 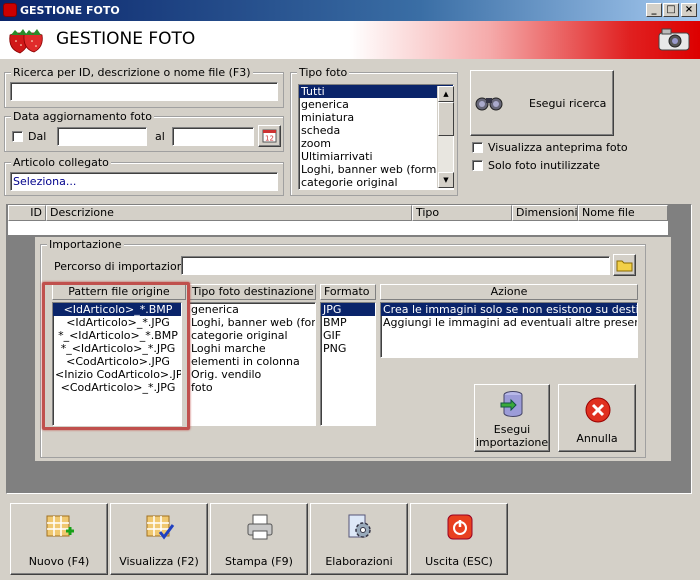 What do you see at coordinates (27, 213) in the screenshot?
I see `col-header-id: ID` at bounding box center [27, 213].